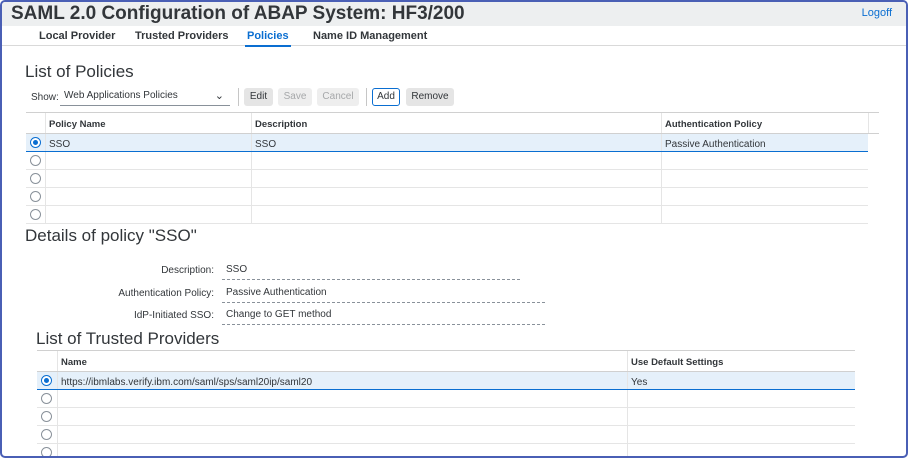 The image size is (908, 458). What do you see at coordinates (173, 315) in the screenshot?
I see `idp-initiated-sso-label: IdP-Initiated SSO:` at bounding box center [173, 315].